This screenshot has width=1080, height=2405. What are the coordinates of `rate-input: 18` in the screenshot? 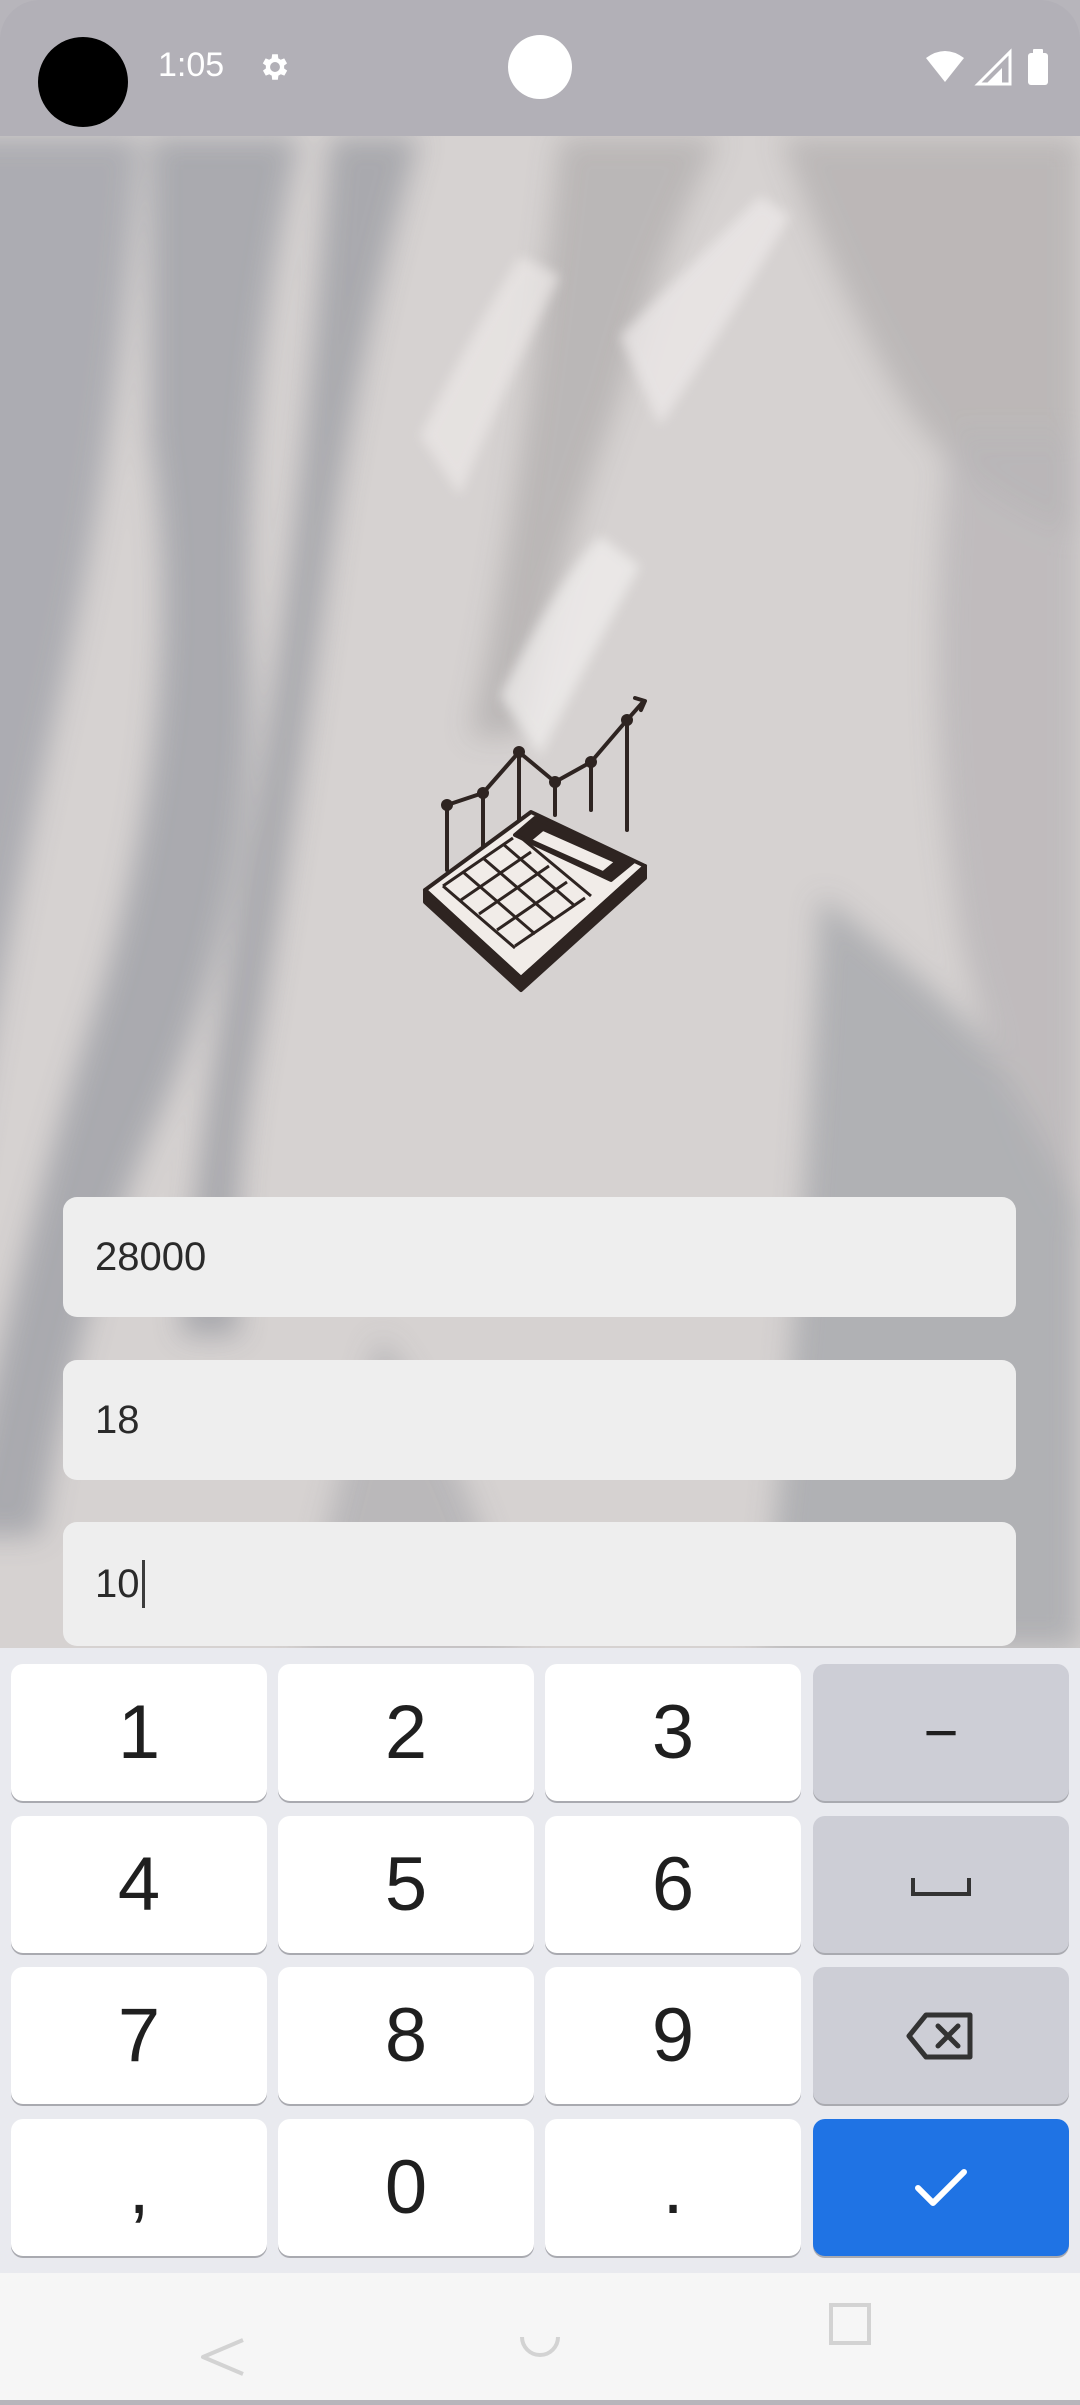 It's located at (539, 1420).